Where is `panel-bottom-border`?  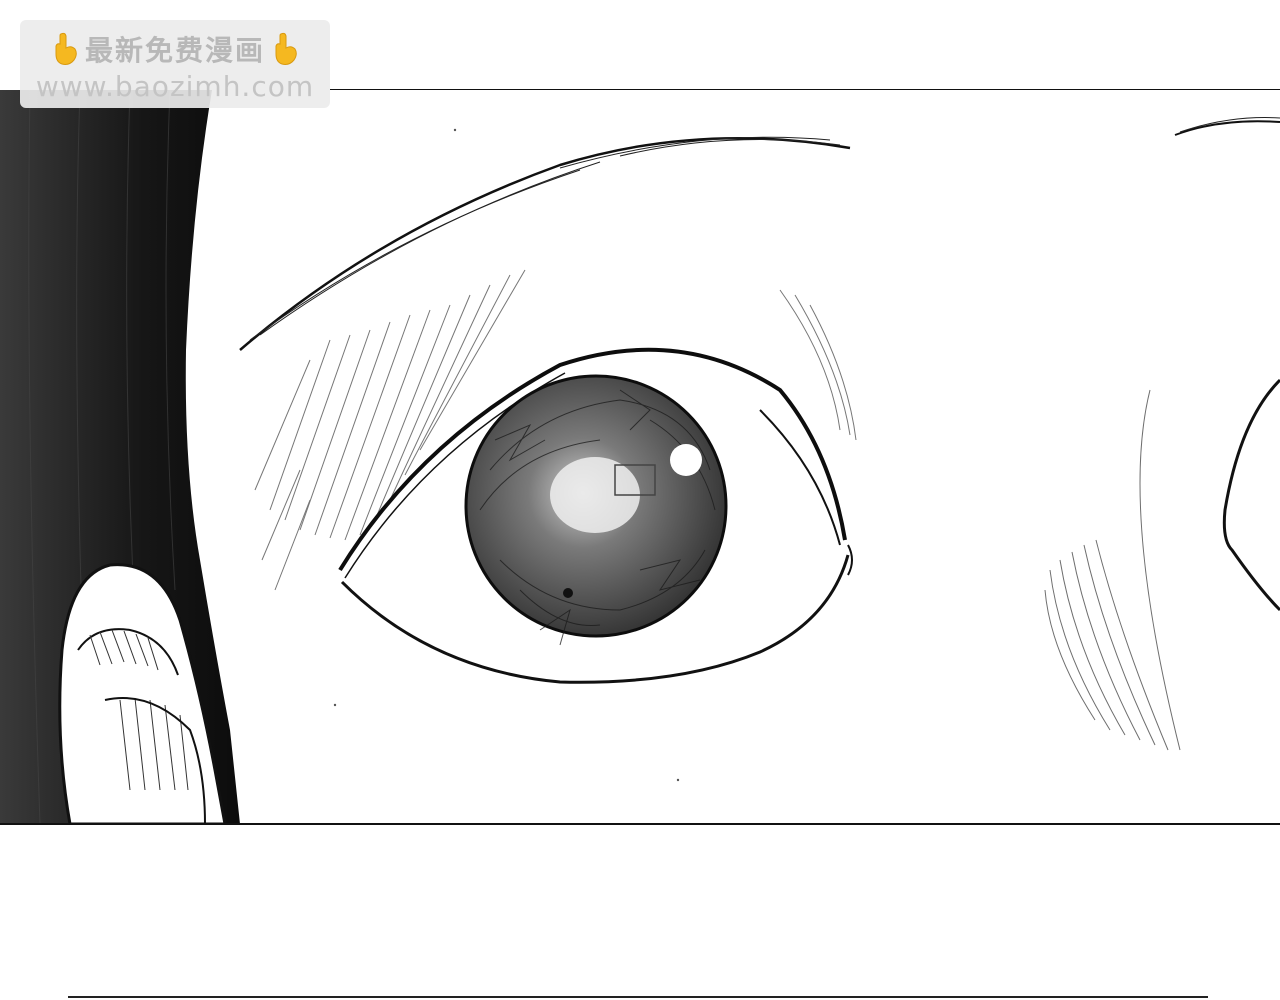
panel-bottom-border is located at coordinates (640, 824).